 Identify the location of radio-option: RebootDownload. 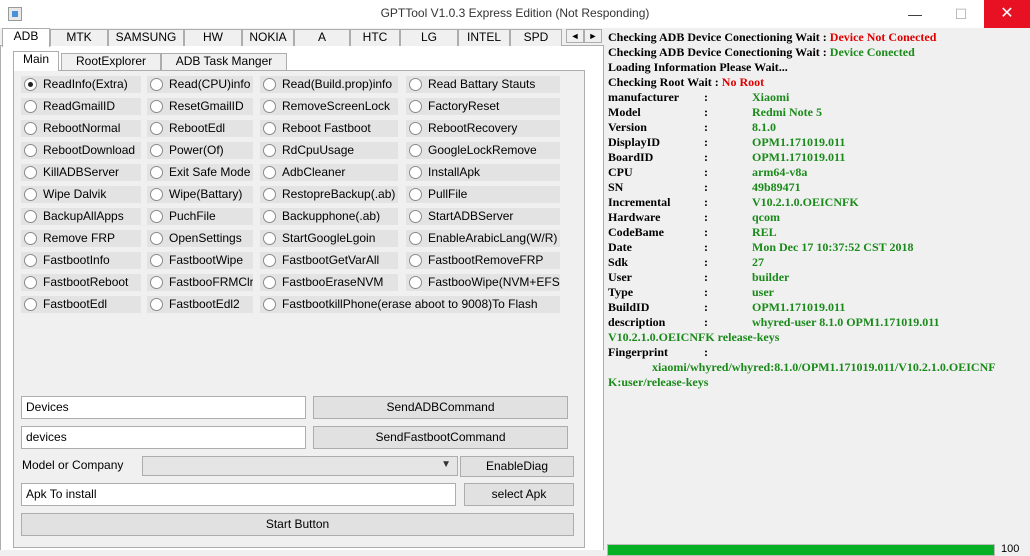
(81, 150).